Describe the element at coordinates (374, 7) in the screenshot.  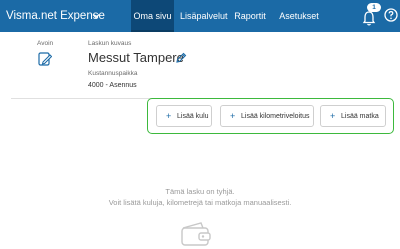
I see `notification-badge: 1` at that location.